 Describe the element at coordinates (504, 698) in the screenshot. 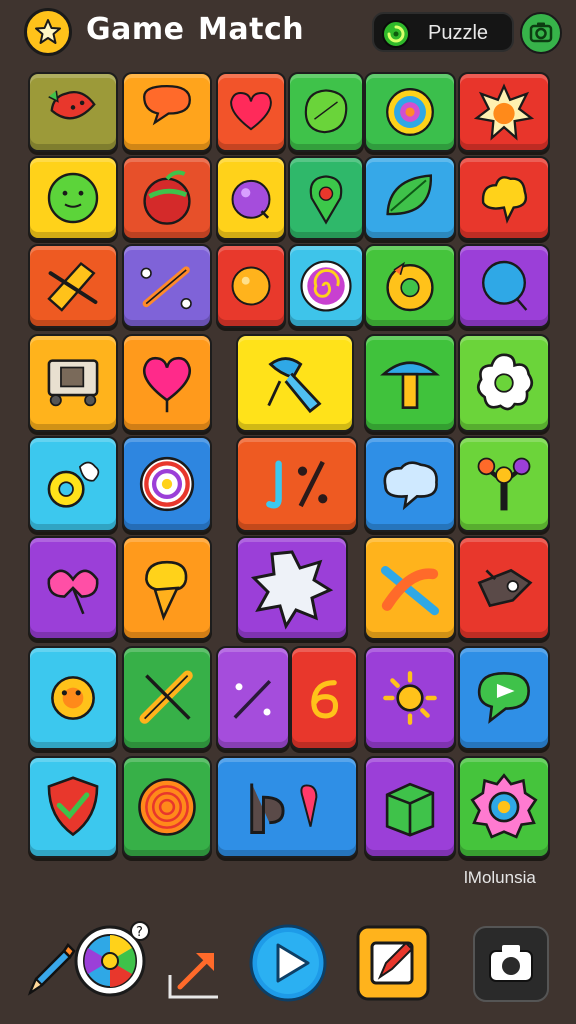

I see `tile-flag-bubble` at that location.